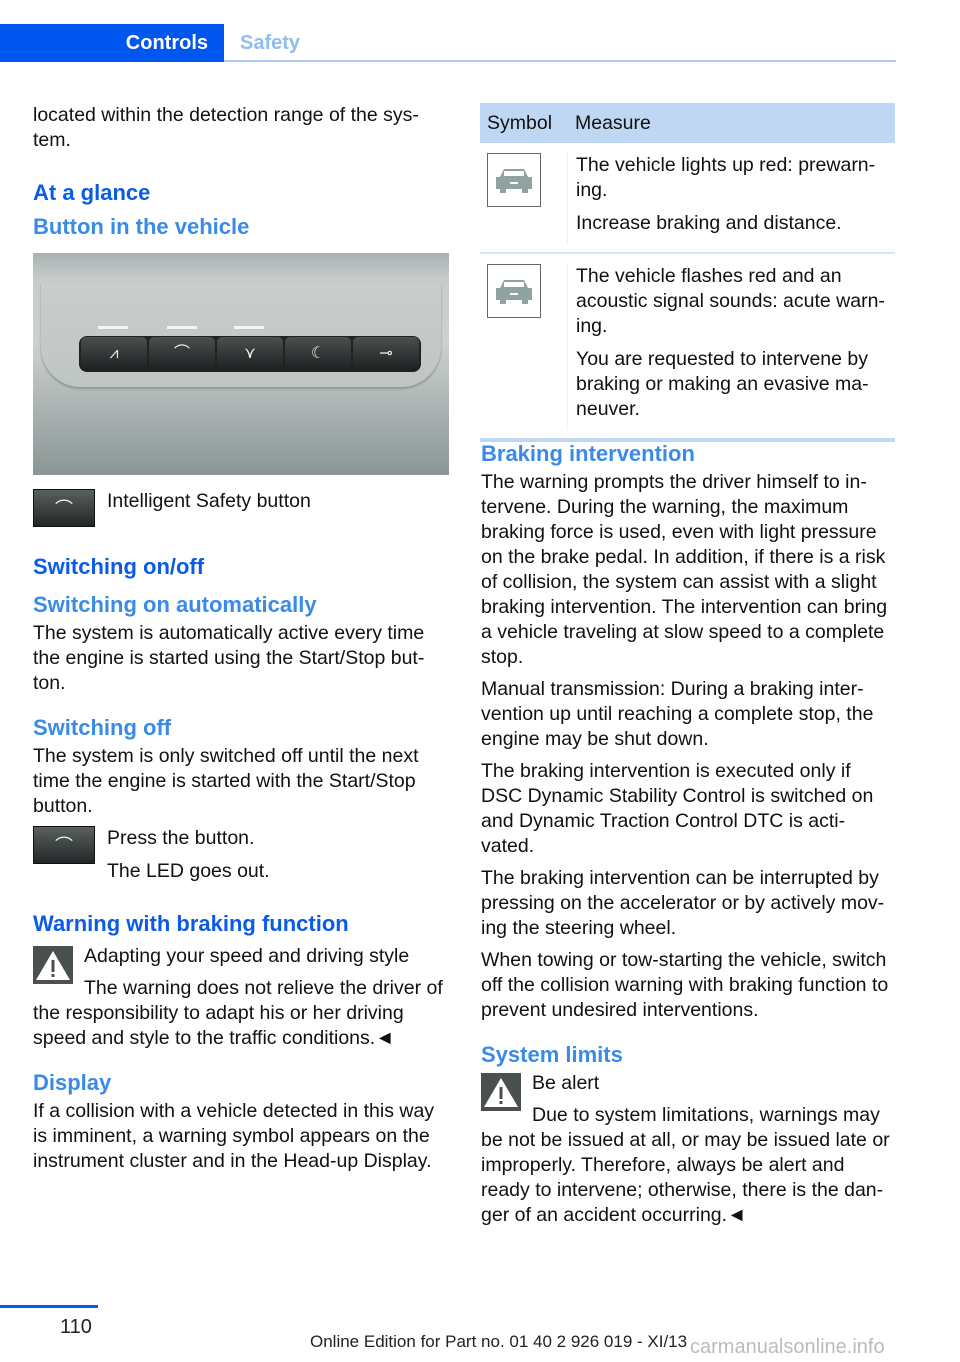  What do you see at coordinates (175, 604) in the screenshot?
I see `heading-switching-on-auto: Switching on automatically` at bounding box center [175, 604].